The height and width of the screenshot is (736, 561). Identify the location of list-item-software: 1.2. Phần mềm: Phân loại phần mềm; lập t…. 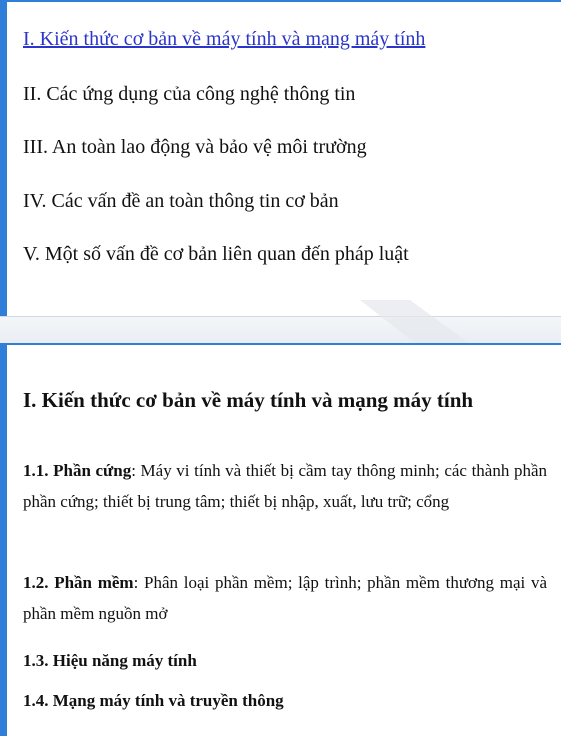
(285, 598).